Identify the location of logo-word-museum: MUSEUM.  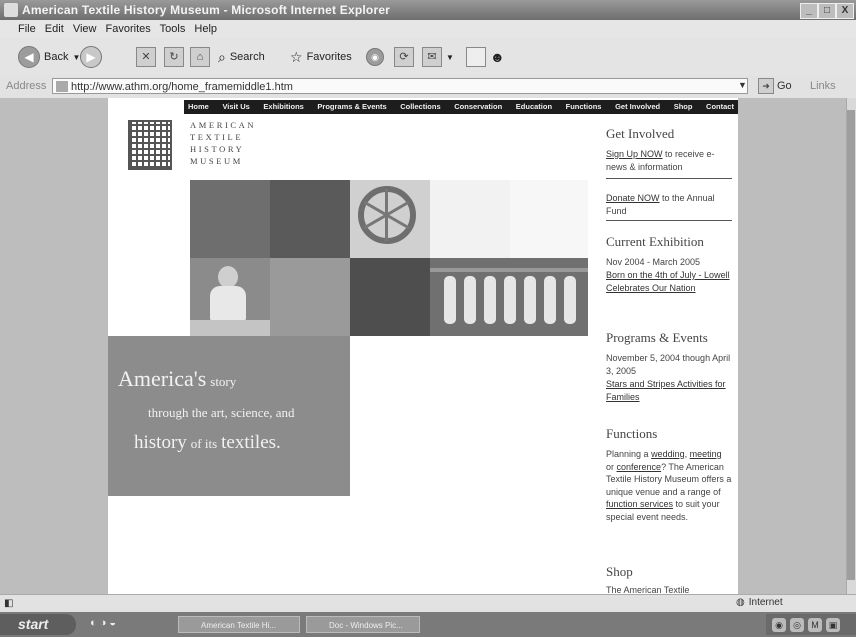
(216, 161).